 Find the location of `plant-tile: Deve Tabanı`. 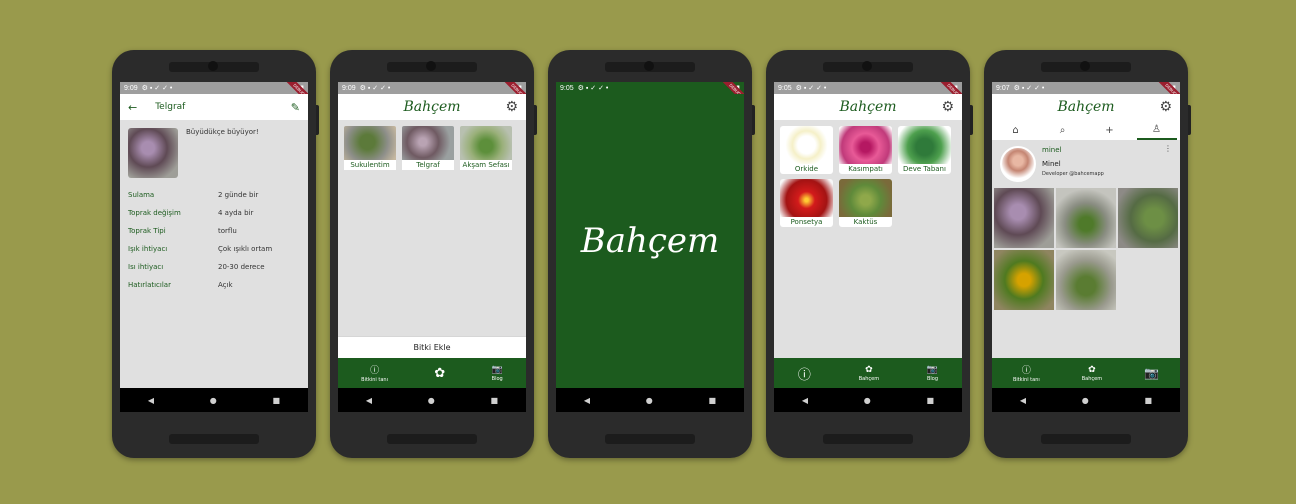

plant-tile: Deve Tabanı is located at coordinates (924, 150).